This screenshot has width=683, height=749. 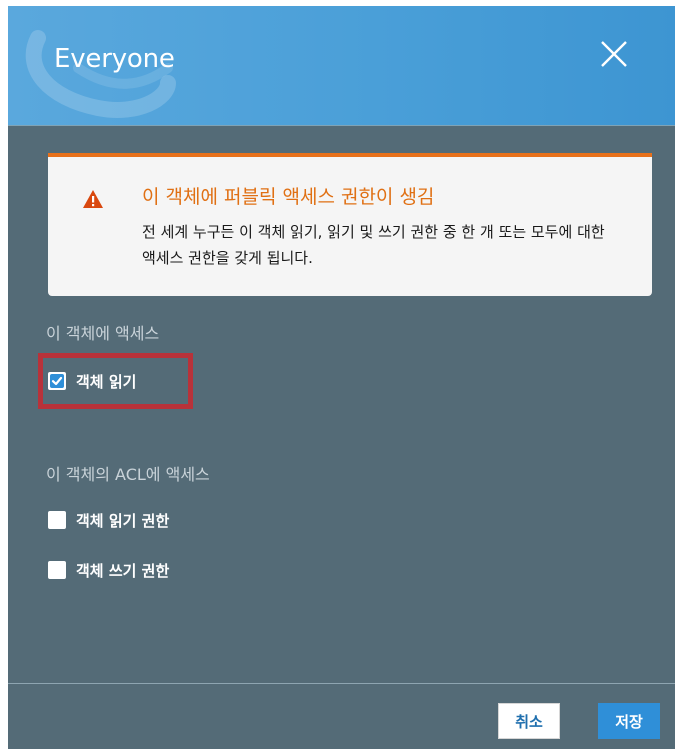 I want to click on read-object-checkbox: 객체 읽기, so click(x=92, y=381).